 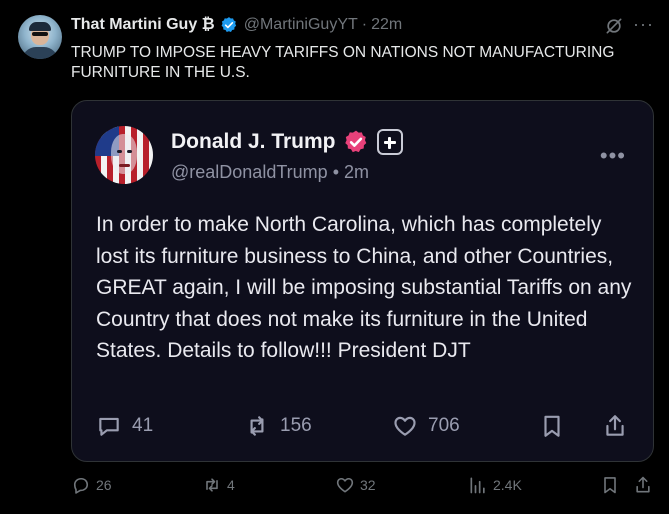 I want to click on quoted-action-bar: 41 156 706, so click(x=362, y=431).